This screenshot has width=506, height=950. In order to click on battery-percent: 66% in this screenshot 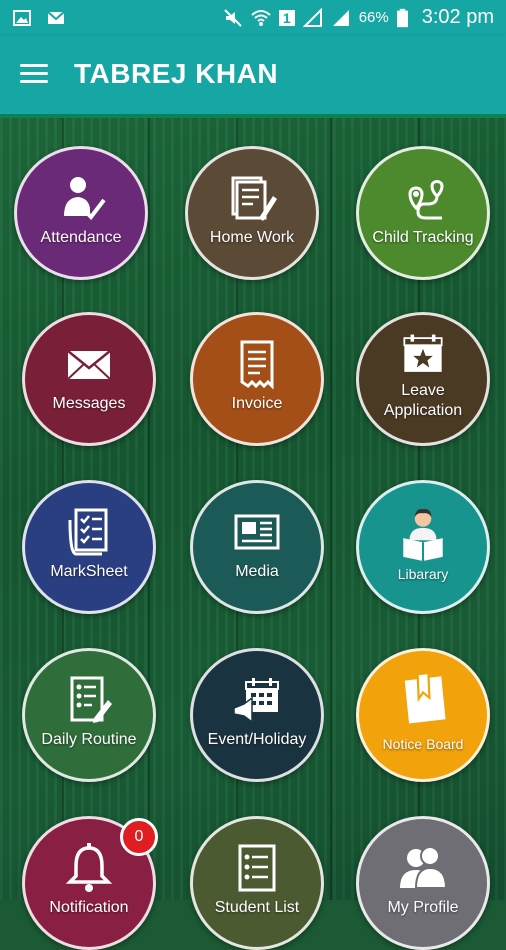, I will do `click(373, 17)`.